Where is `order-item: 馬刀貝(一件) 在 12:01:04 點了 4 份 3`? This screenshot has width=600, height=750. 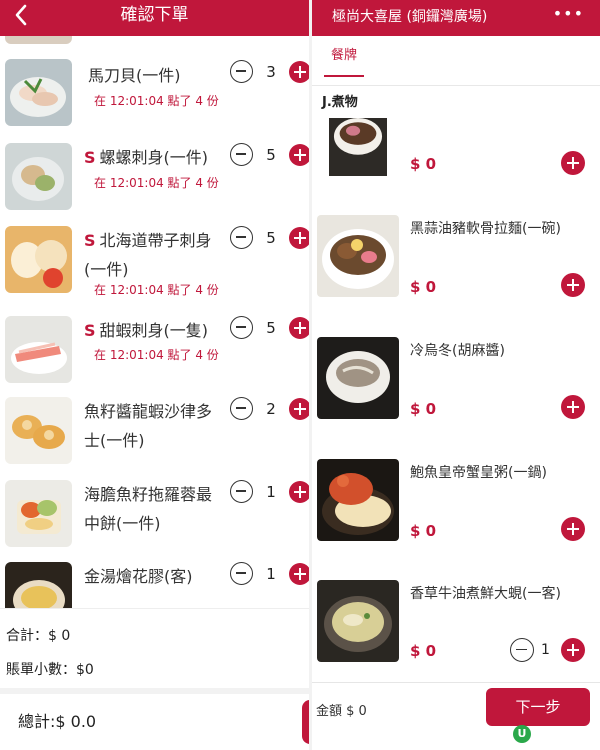 order-item: 馬刀貝(一件) 在 12:01:04 點了 4 份 3 is located at coordinates (154, 94).